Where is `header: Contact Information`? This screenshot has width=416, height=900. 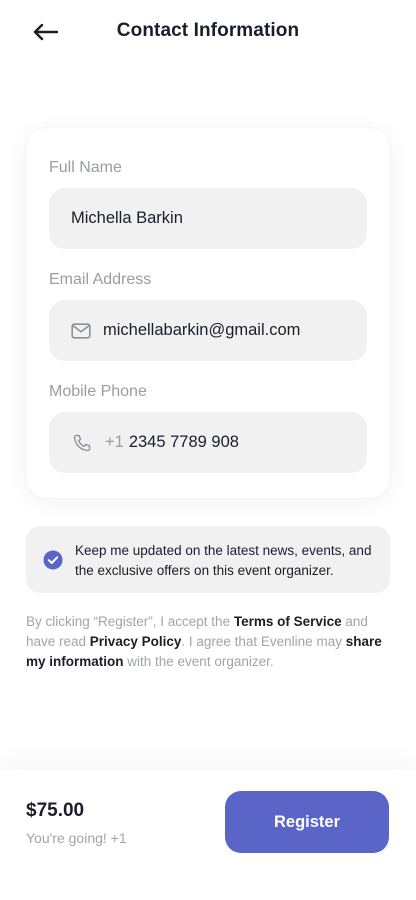
header: Contact Information is located at coordinates (208, 32).